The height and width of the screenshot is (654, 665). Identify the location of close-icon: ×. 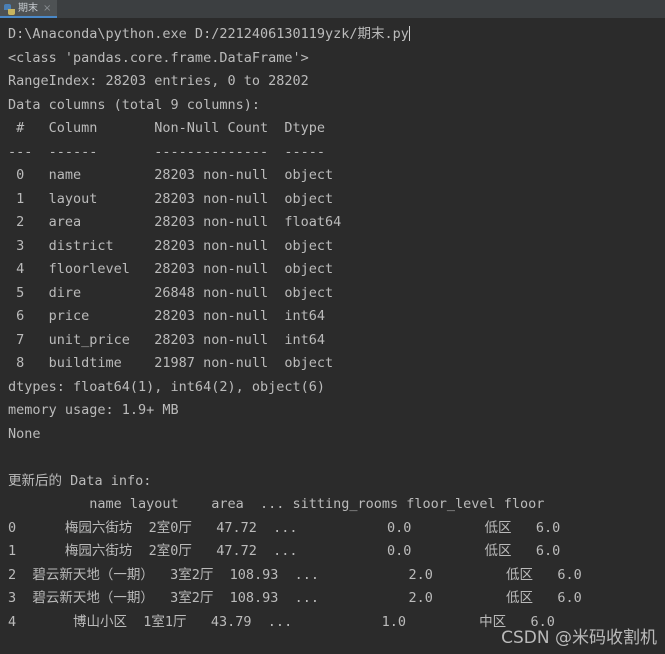
(47, 9).